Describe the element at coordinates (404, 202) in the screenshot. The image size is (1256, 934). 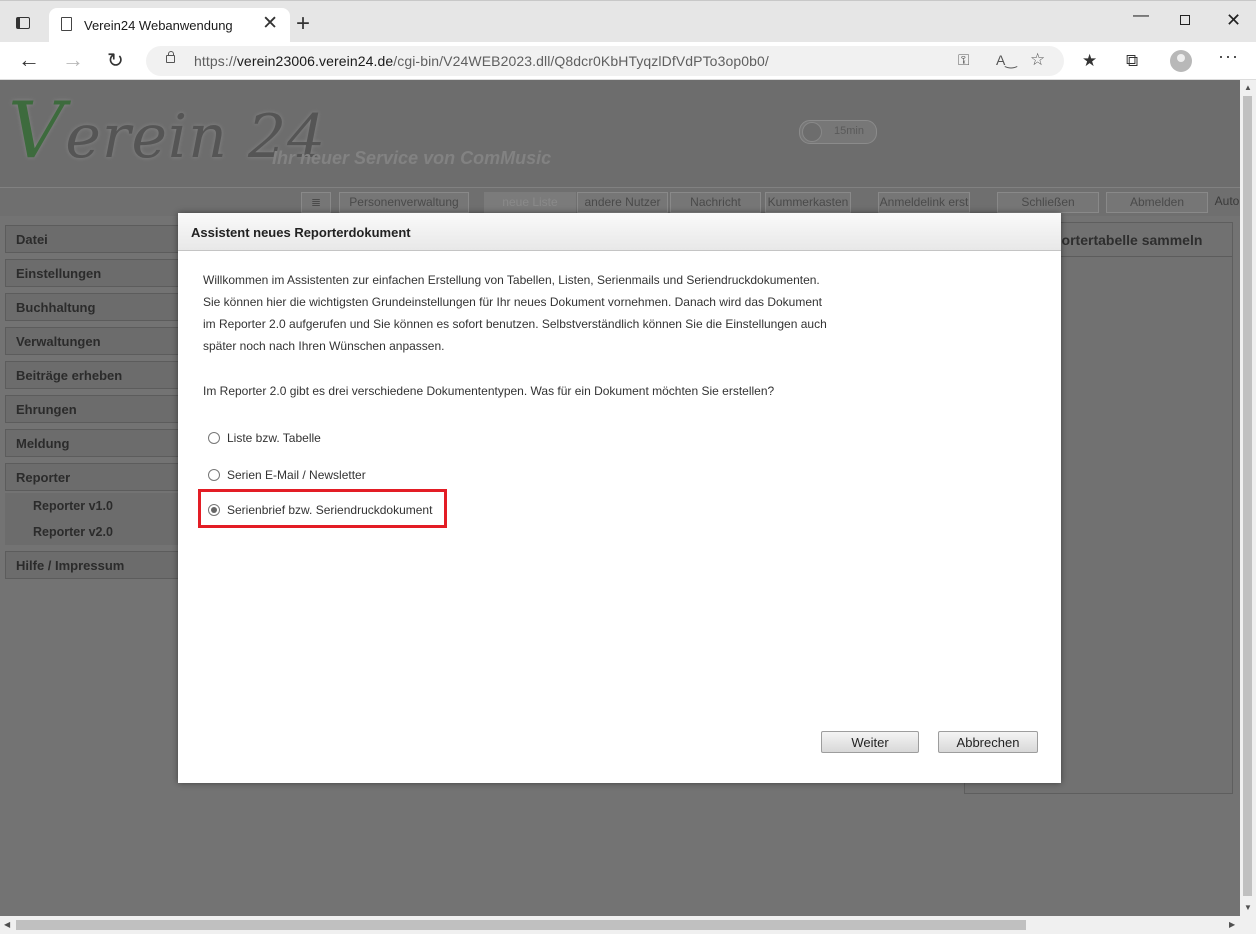
I see `menu-personenverwaltung: Personenverwaltung` at that location.